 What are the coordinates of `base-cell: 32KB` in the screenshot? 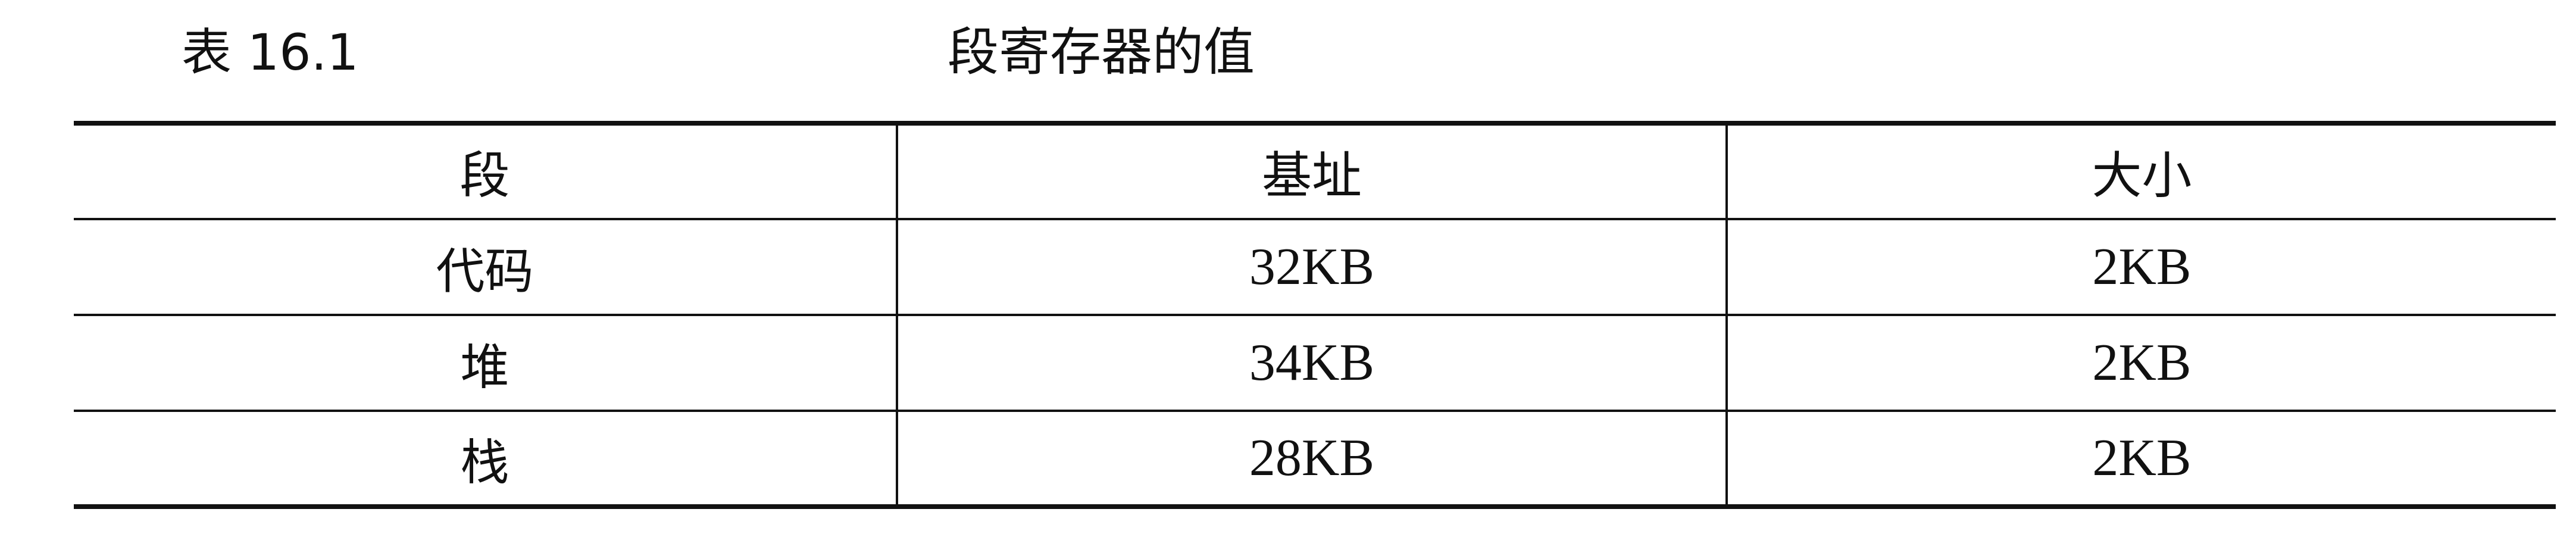 It's located at (1311, 267).